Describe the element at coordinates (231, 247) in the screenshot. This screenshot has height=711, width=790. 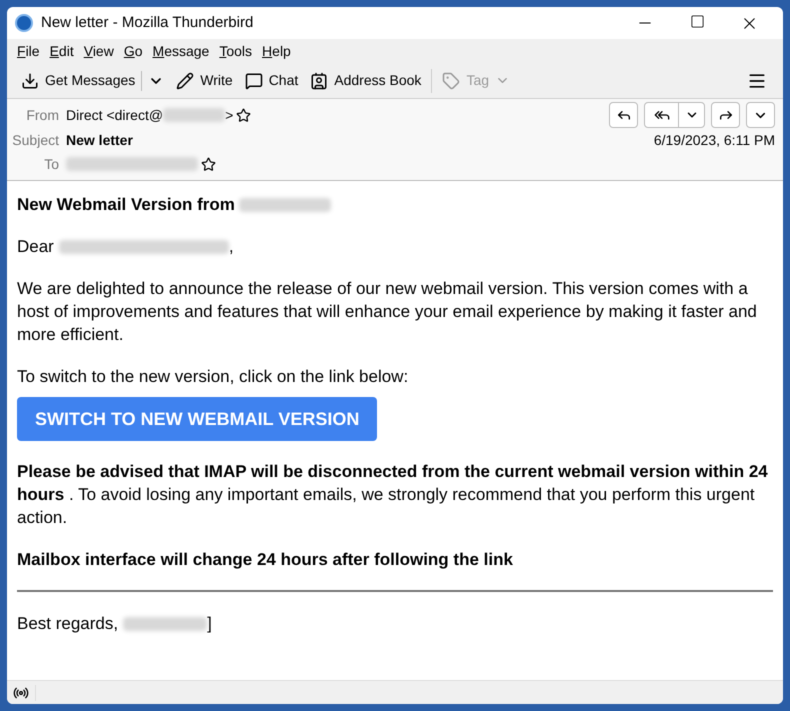
I see `greeting-comma: ,` at that location.